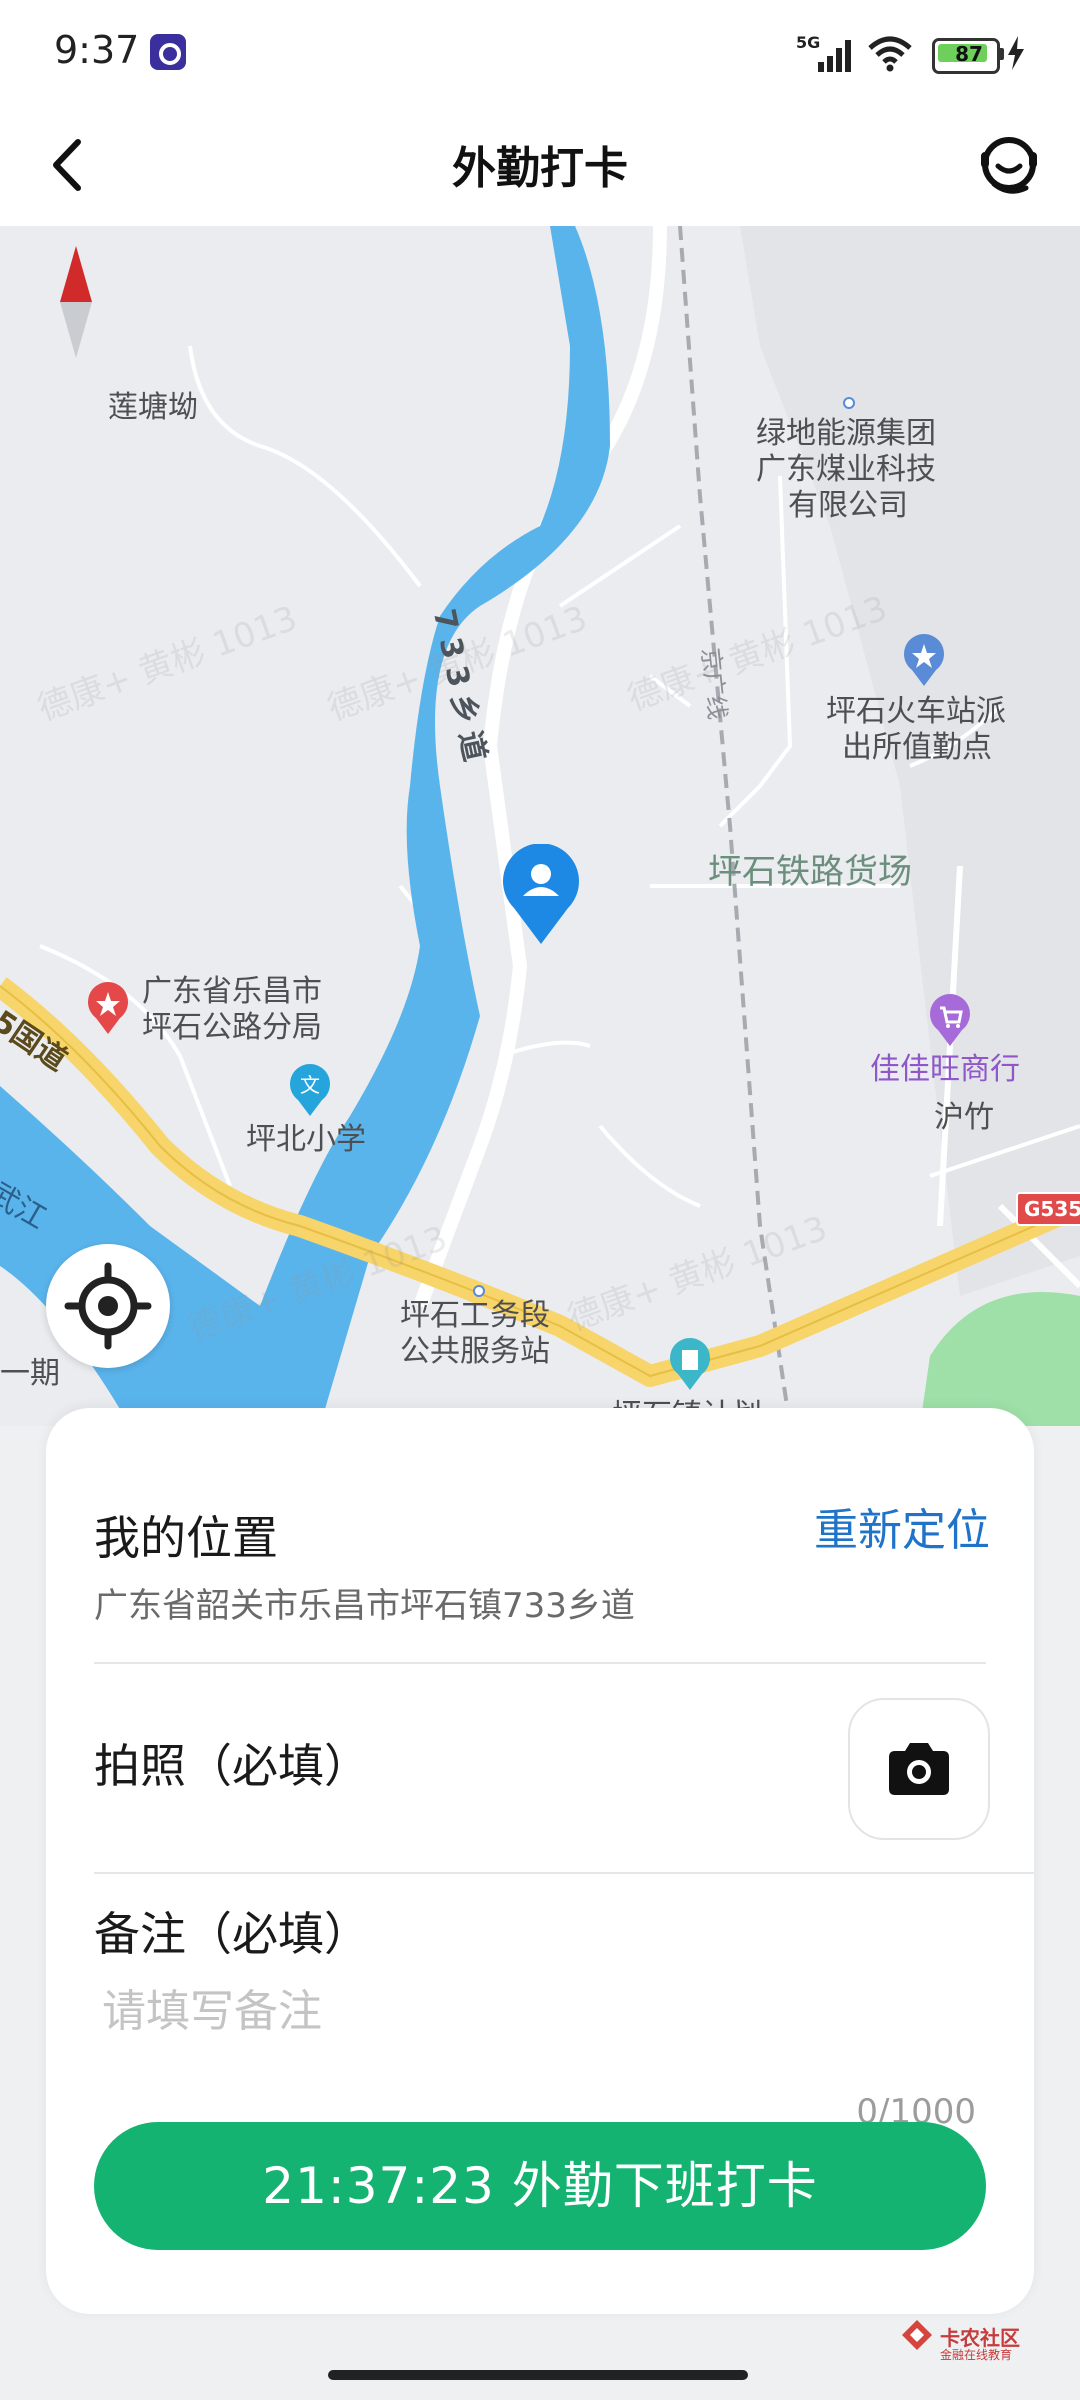  I want to click on home-indicator, so click(538, 2375).